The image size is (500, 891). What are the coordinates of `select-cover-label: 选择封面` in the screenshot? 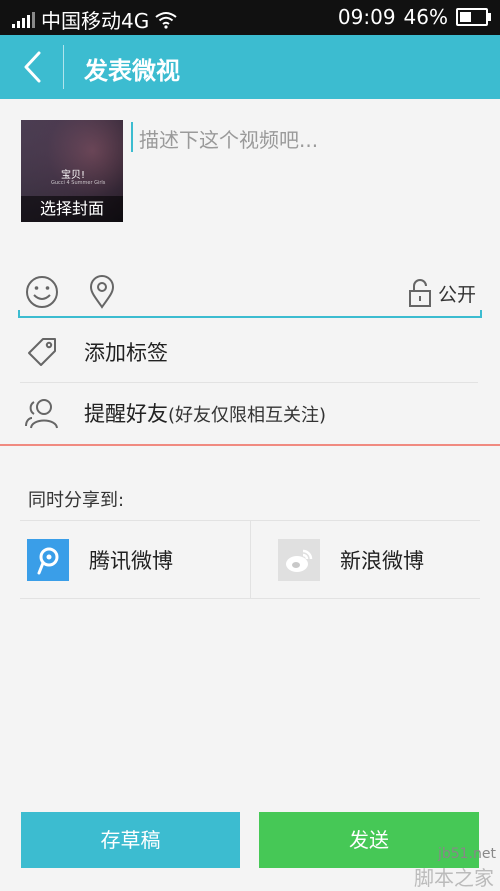 It's located at (72, 209).